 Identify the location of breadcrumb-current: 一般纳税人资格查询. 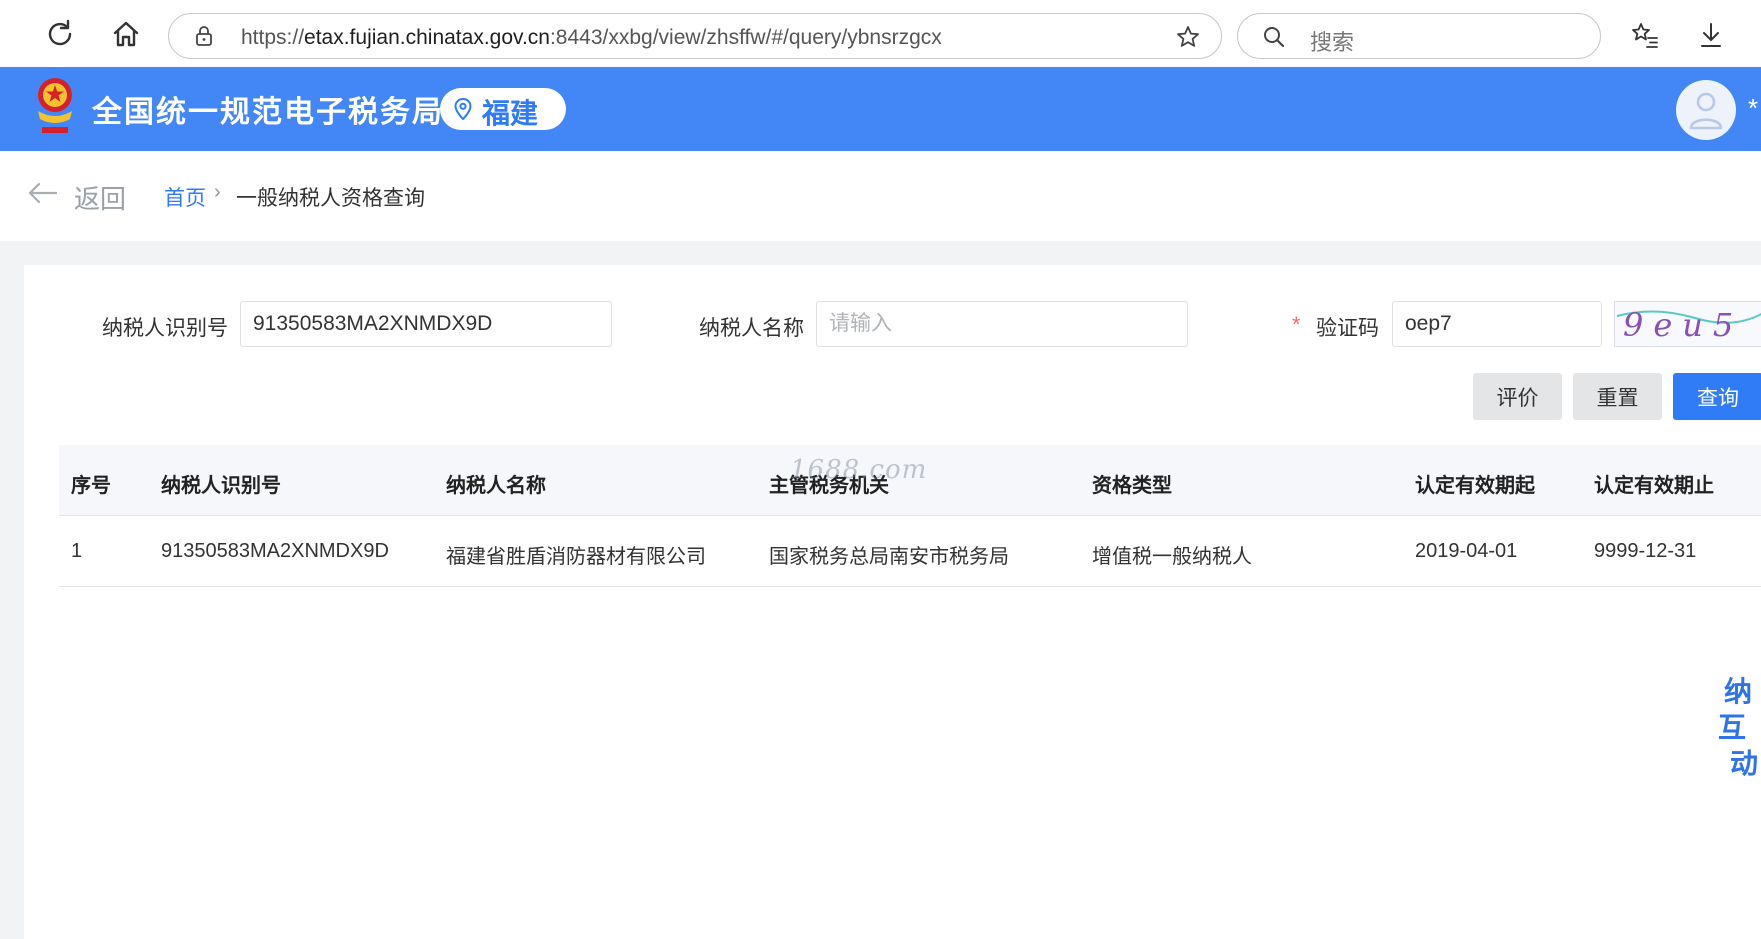
(330, 198).